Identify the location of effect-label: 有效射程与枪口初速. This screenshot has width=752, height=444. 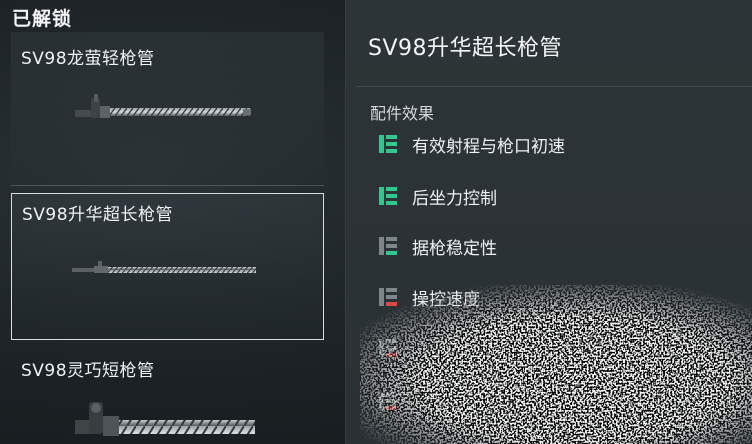
(488, 146).